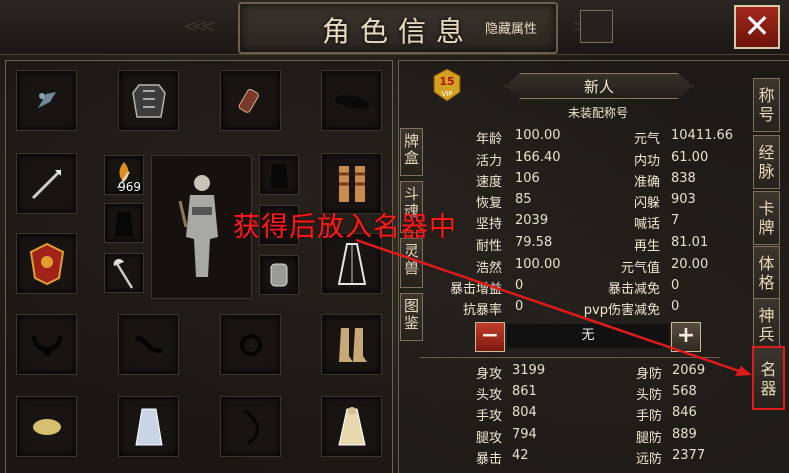 Image resolution: width=789 pixels, height=473 pixels. I want to click on annotation-text: 获得后放入名器中, so click(345, 227).